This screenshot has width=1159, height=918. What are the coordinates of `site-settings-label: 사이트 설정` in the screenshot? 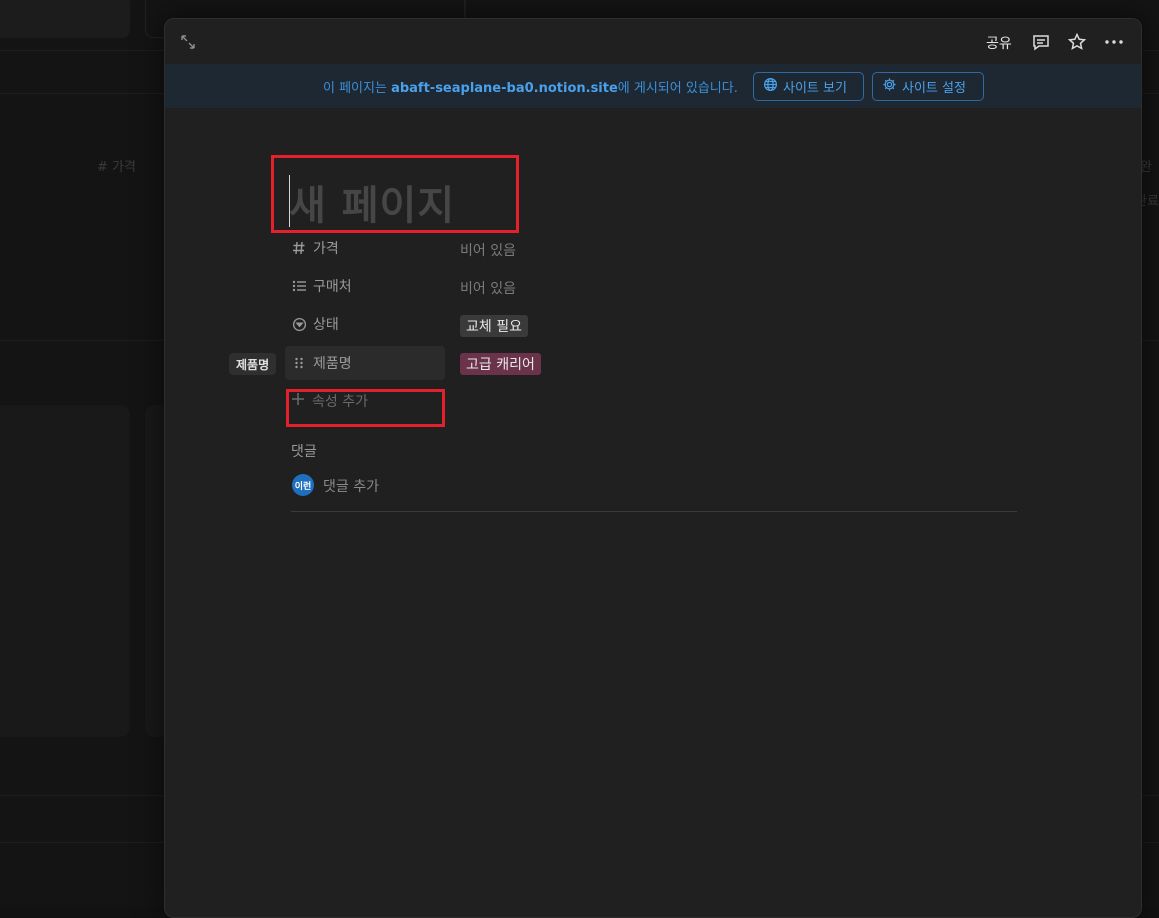 It's located at (934, 86).